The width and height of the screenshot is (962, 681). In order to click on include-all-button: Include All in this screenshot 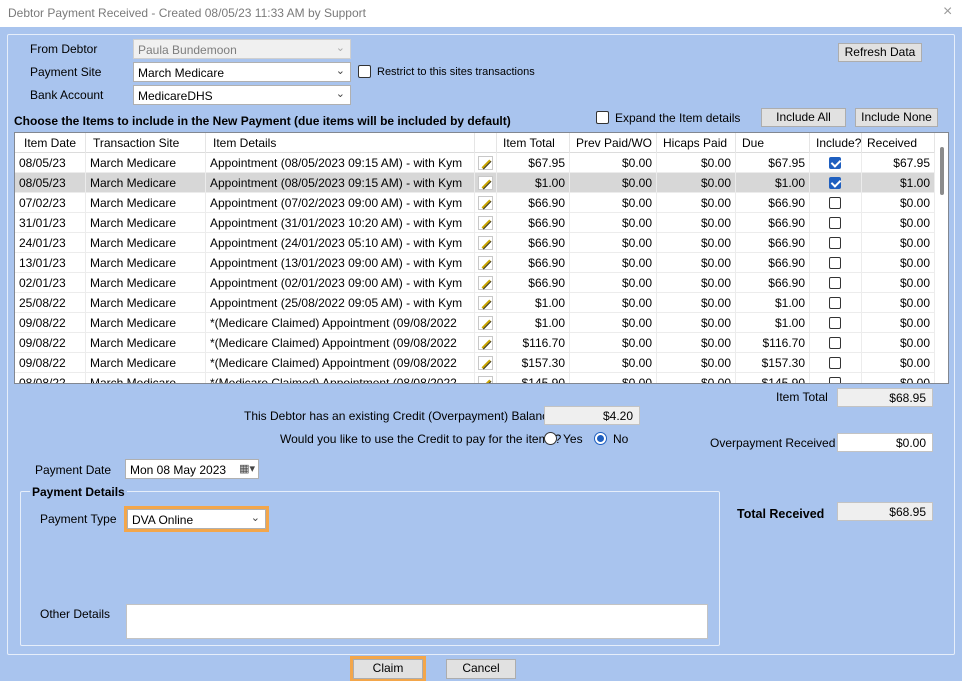, I will do `click(803, 117)`.